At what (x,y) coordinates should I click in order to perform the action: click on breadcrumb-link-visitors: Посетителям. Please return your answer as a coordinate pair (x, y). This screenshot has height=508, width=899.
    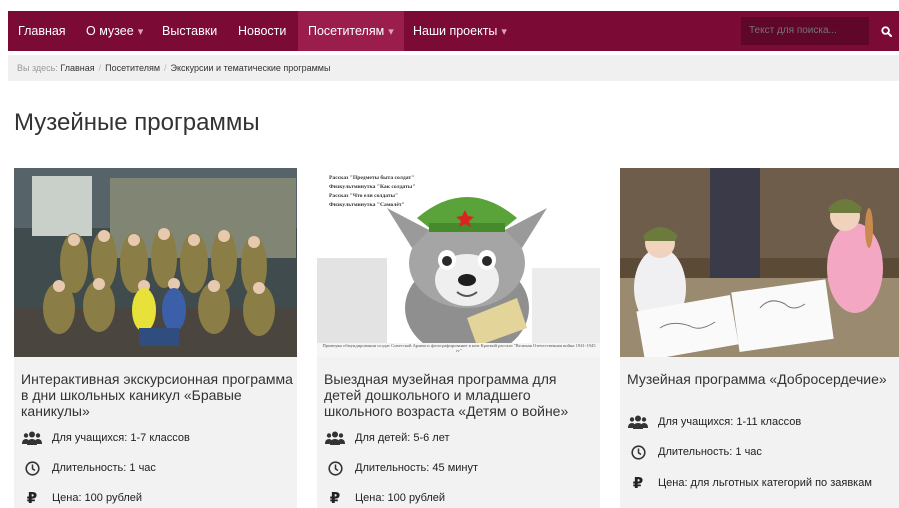
    Looking at the image, I should click on (132, 68).